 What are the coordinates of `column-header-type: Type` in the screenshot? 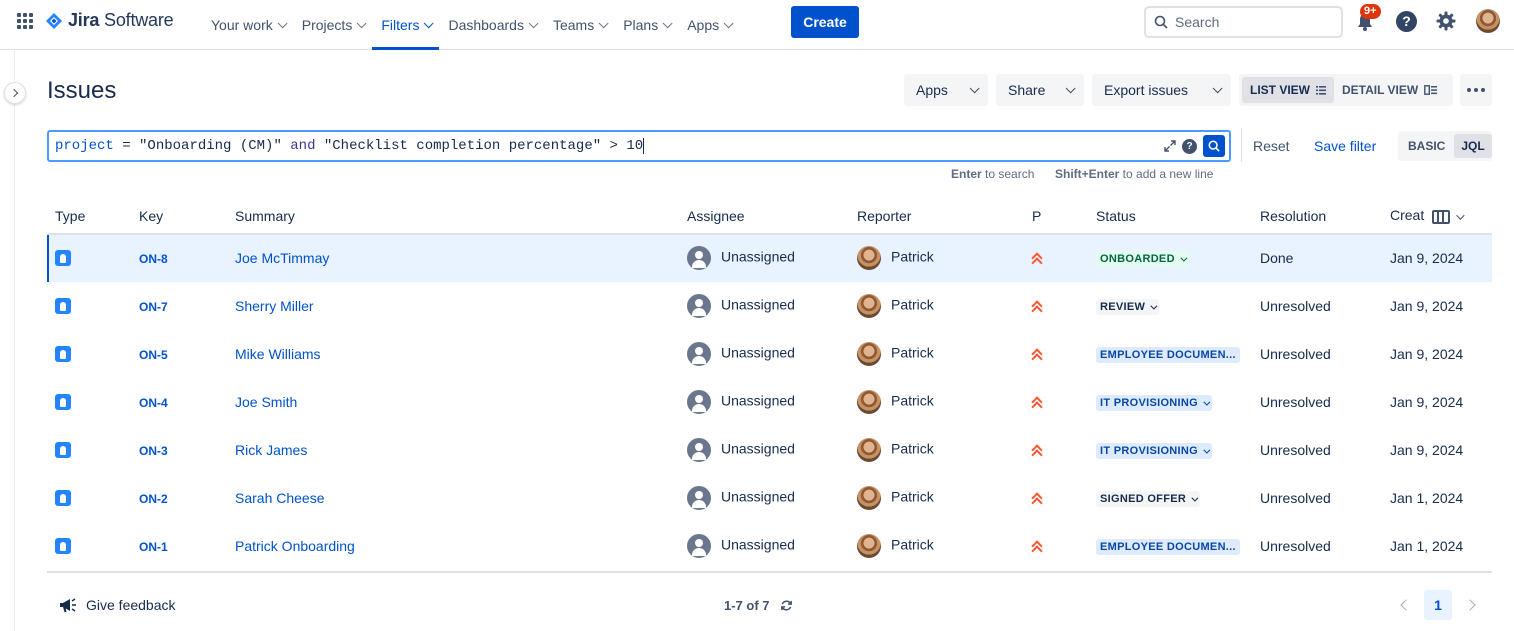 It's located at (93, 216).